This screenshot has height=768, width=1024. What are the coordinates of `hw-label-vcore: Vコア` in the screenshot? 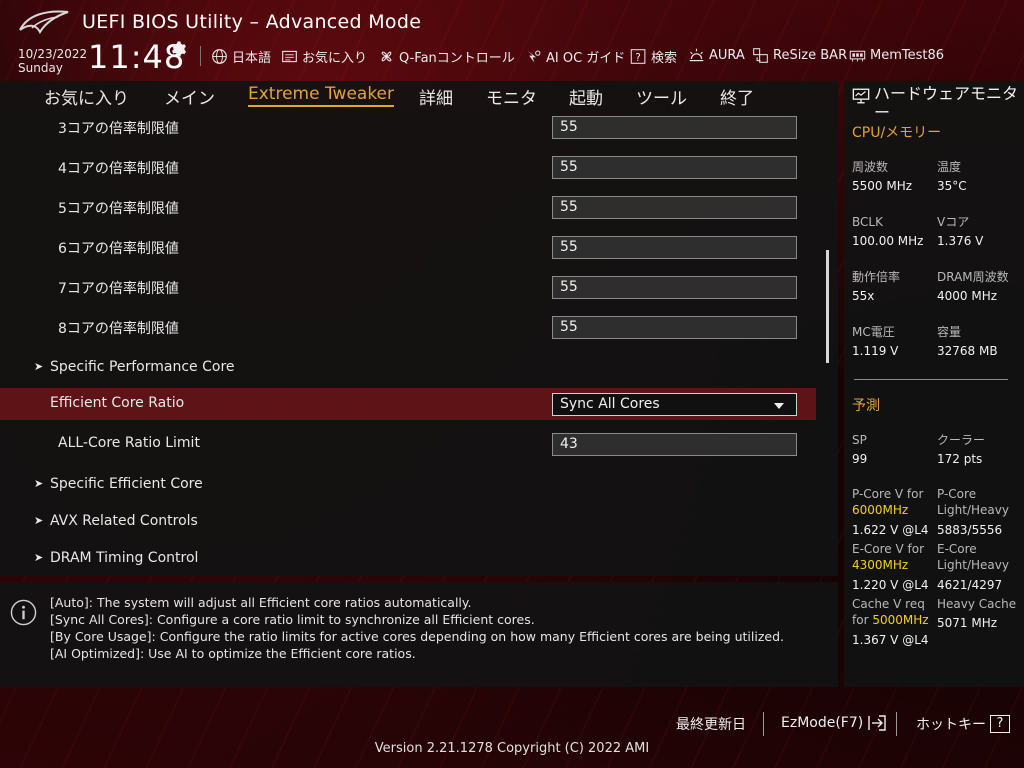 It's located at (953, 222).